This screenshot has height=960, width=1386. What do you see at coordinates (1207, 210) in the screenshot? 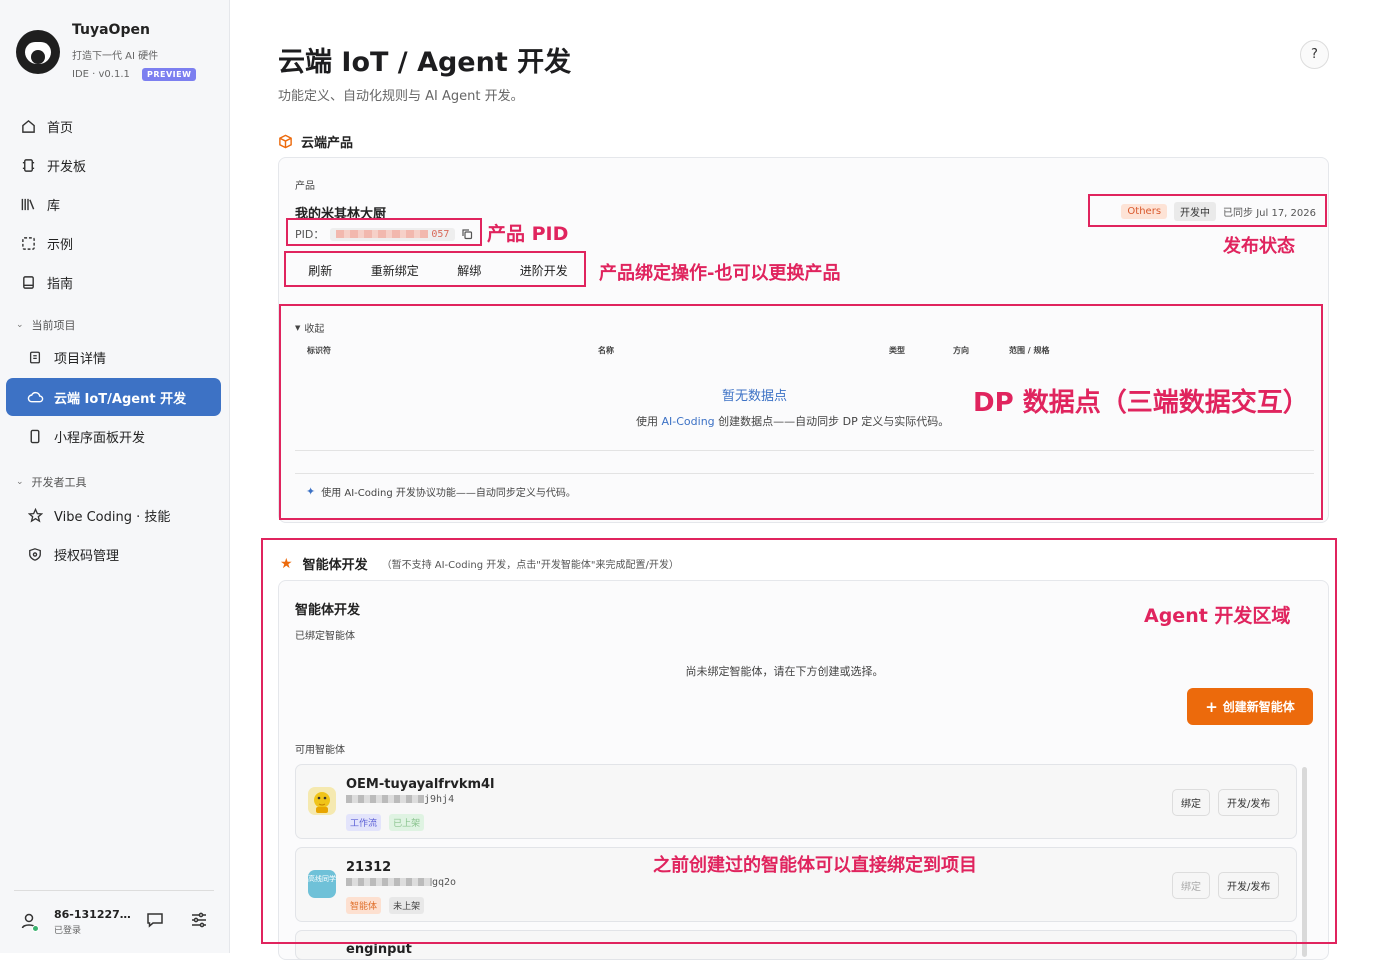
I see `annotation-box-status` at bounding box center [1207, 210].